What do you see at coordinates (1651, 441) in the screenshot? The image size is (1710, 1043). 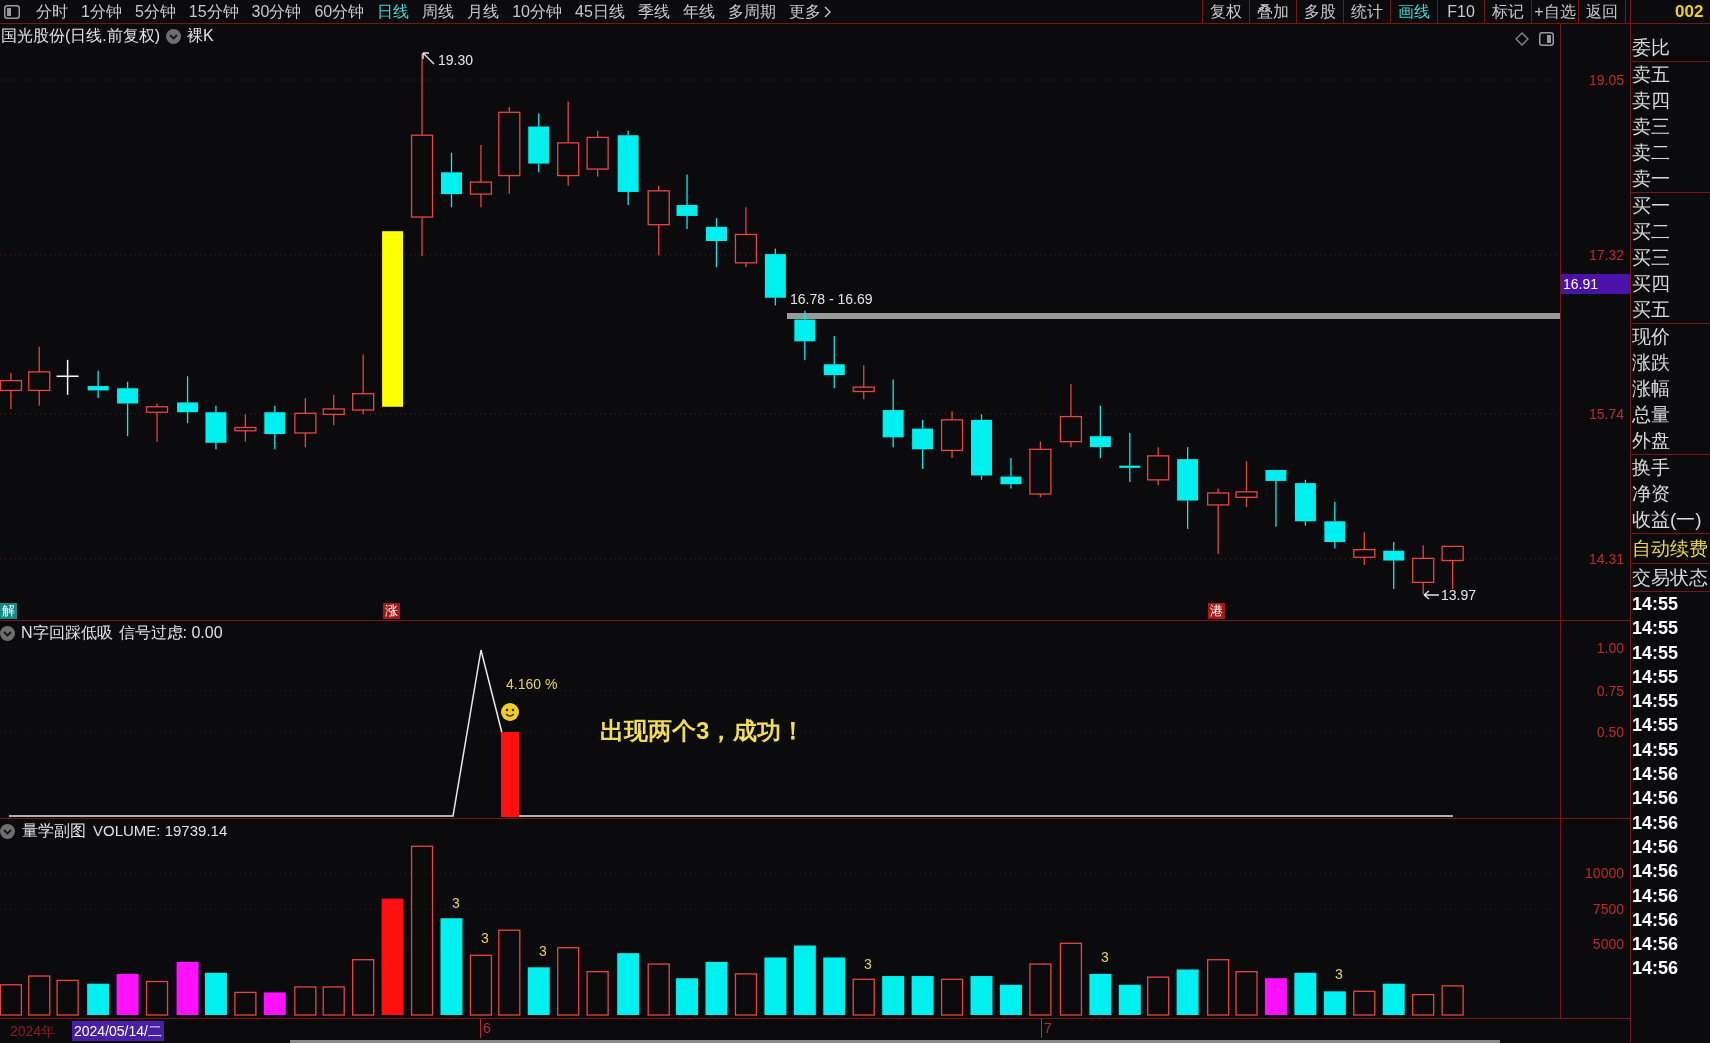 I see `quote-label: 外盘` at bounding box center [1651, 441].